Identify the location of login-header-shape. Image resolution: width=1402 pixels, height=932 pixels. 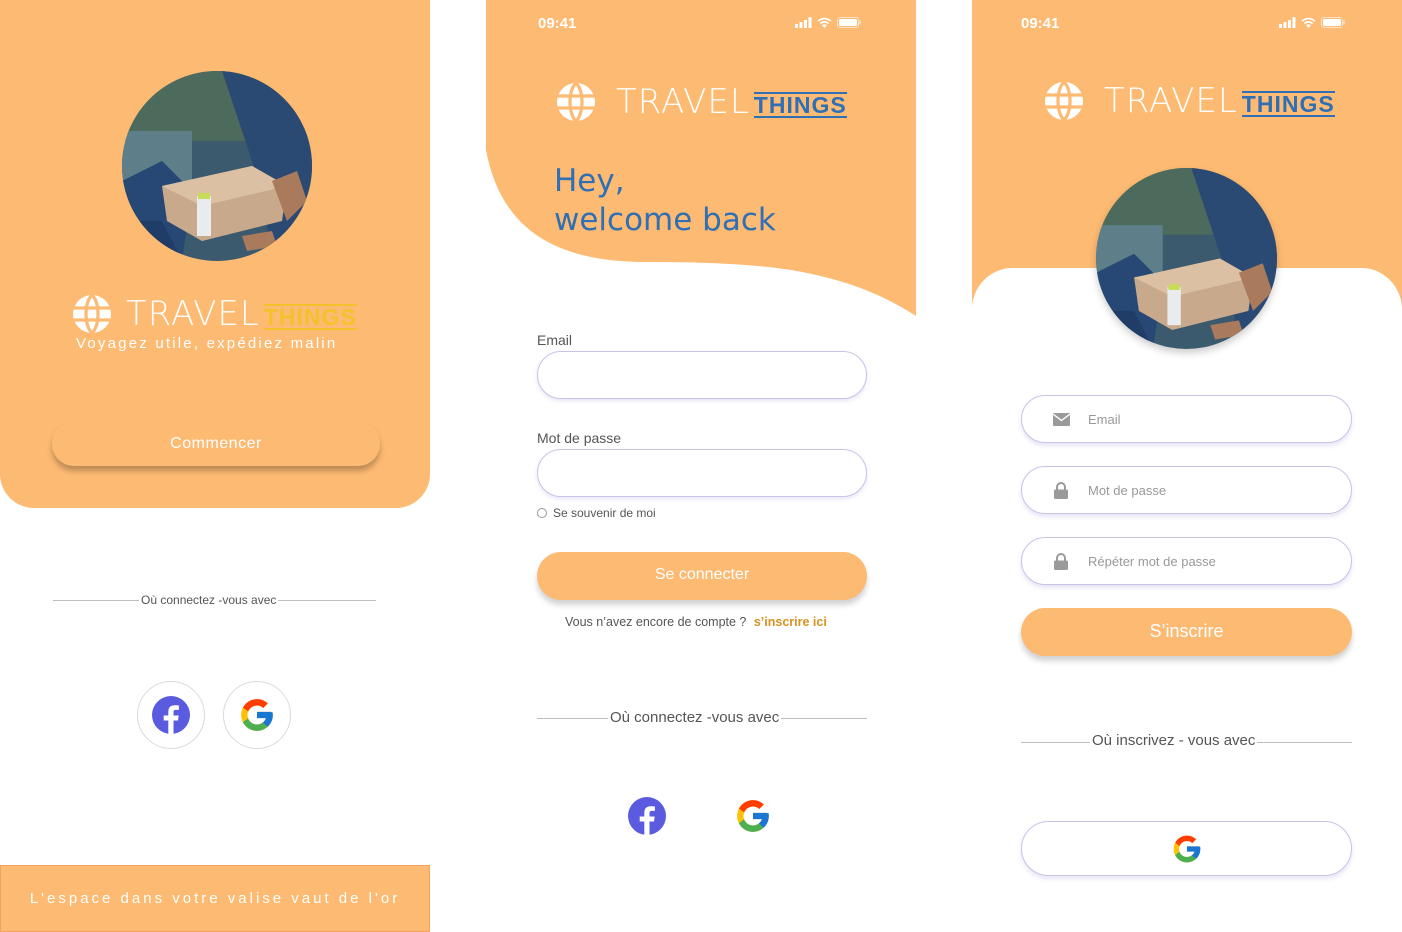
(701, 158).